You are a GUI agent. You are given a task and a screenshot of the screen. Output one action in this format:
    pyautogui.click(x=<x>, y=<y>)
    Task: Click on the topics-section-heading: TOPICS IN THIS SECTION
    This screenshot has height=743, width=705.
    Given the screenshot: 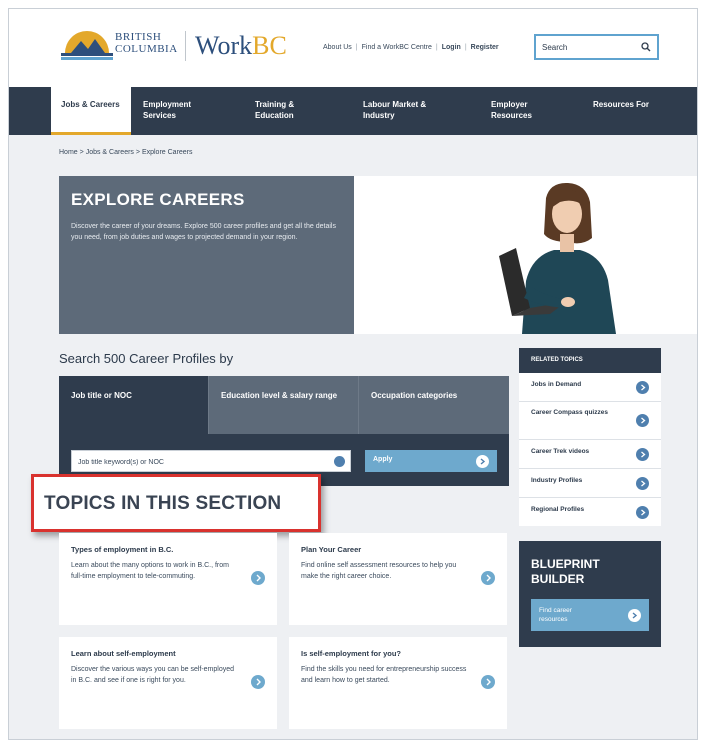 What is the action you would take?
    pyautogui.click(x=163, y=503)
    